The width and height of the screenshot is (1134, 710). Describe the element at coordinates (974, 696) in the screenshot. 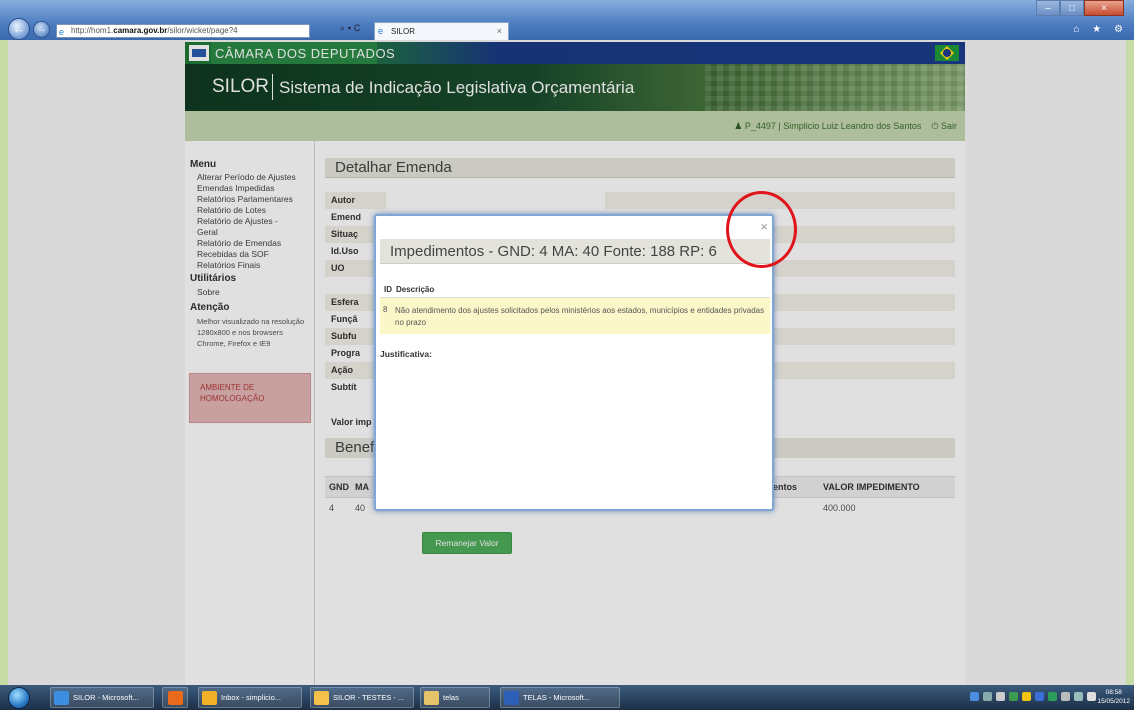

I see `language-icon` at that location.